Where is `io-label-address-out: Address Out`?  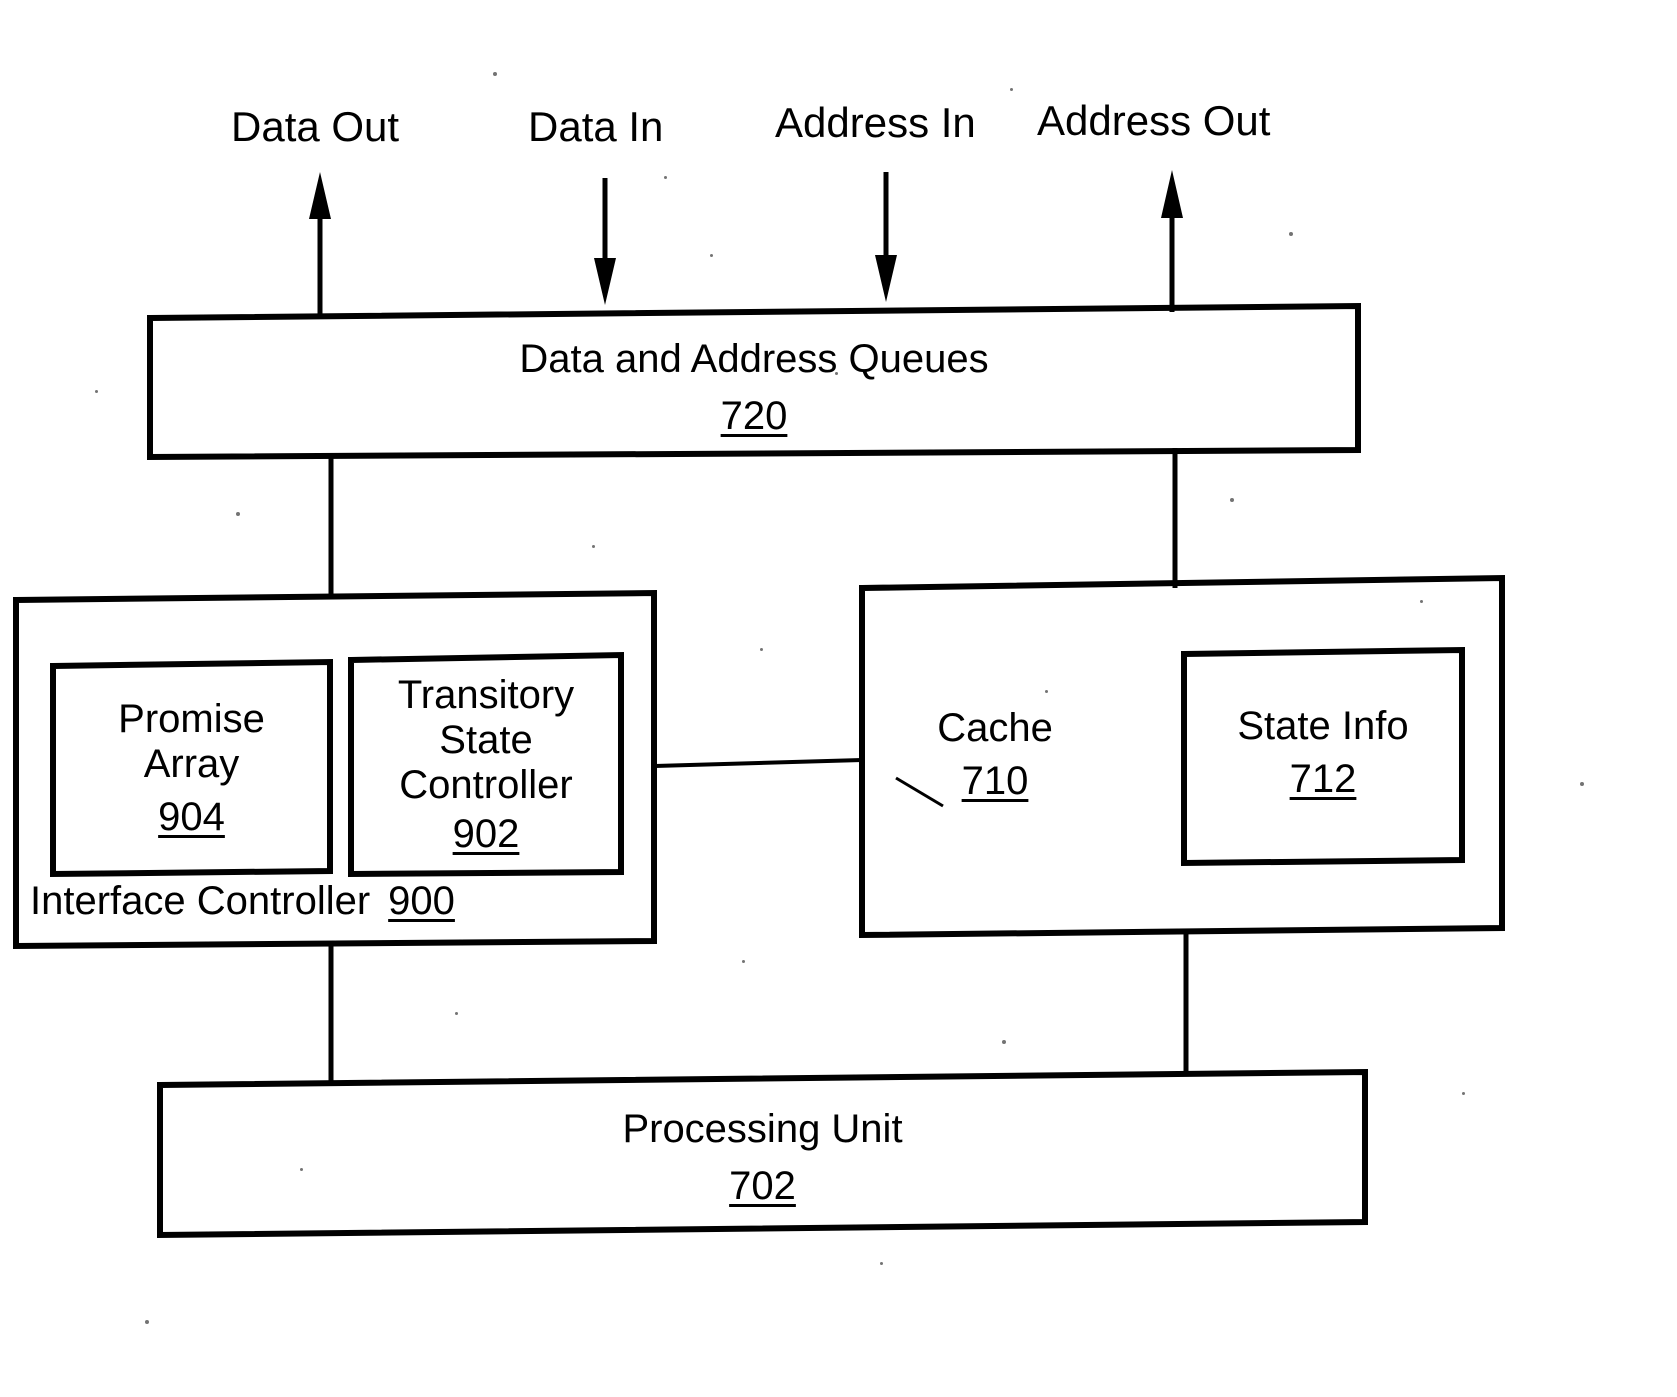 io-label-address-out: Address Out is located at coordinates (1154, 120).